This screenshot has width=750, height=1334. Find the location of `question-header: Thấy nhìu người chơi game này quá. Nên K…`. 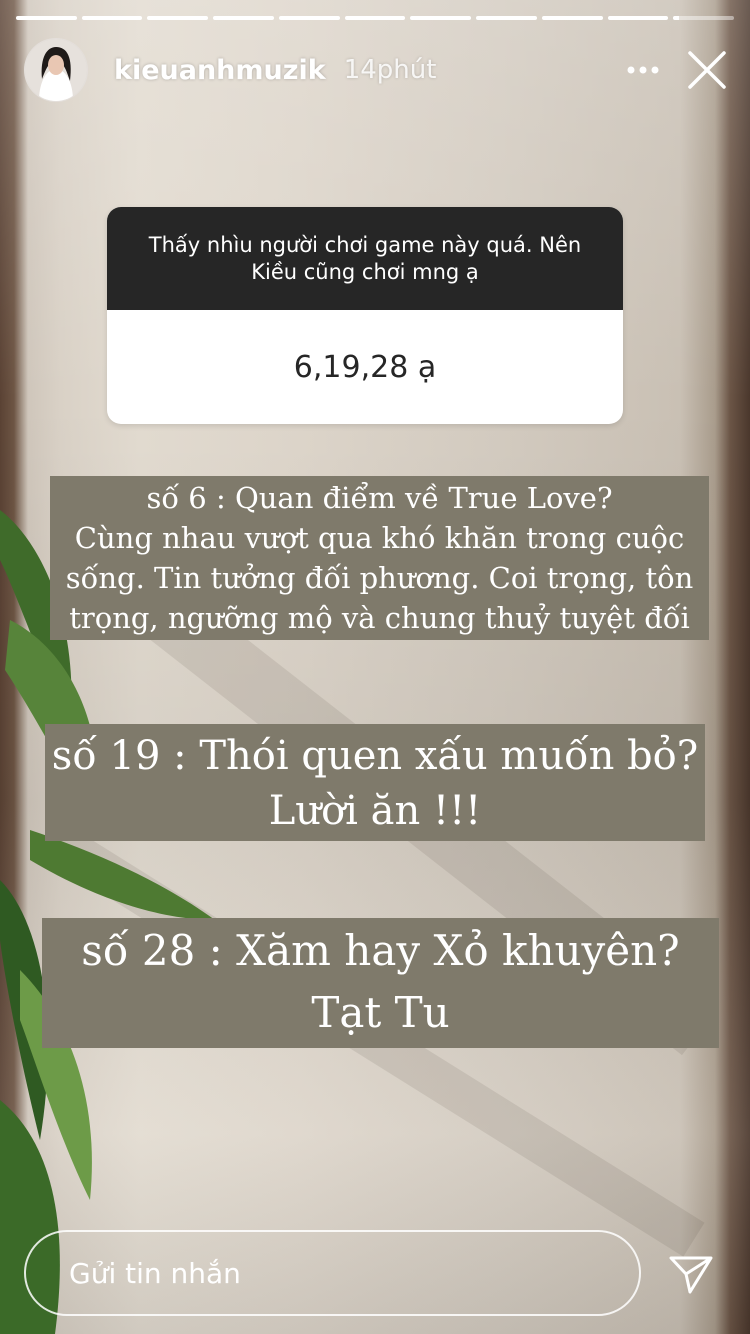

question-header: Thấy nhìu người chơi game này quá. Nên K… is located at coordinates (365, 258).